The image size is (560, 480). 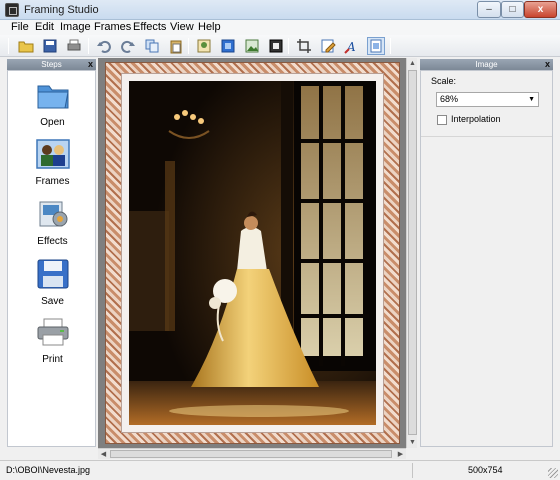 I want to click on step-print: Print, so click(x=52, y=341).